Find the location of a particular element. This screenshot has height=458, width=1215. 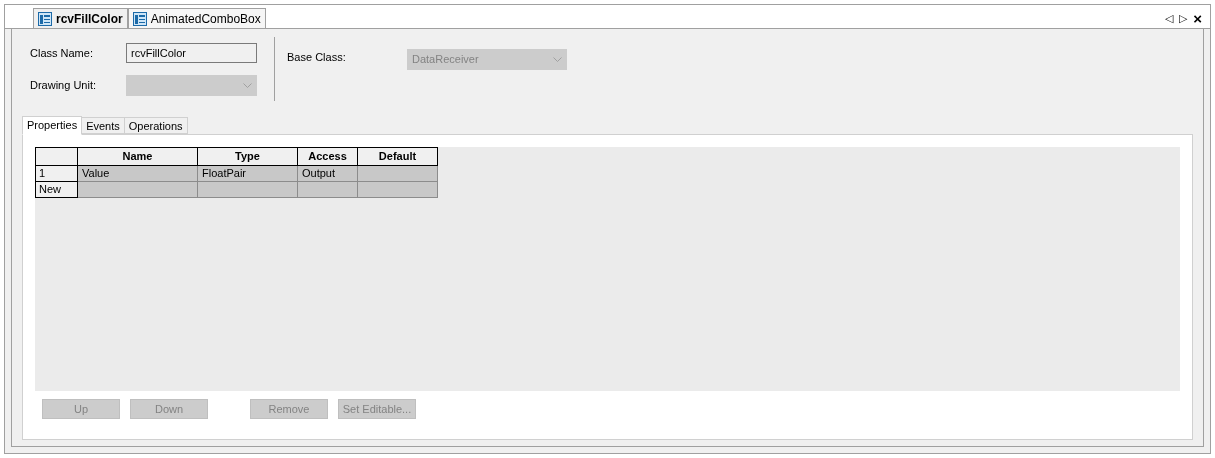

table-cell: Output is located at coordinates (328, 174).